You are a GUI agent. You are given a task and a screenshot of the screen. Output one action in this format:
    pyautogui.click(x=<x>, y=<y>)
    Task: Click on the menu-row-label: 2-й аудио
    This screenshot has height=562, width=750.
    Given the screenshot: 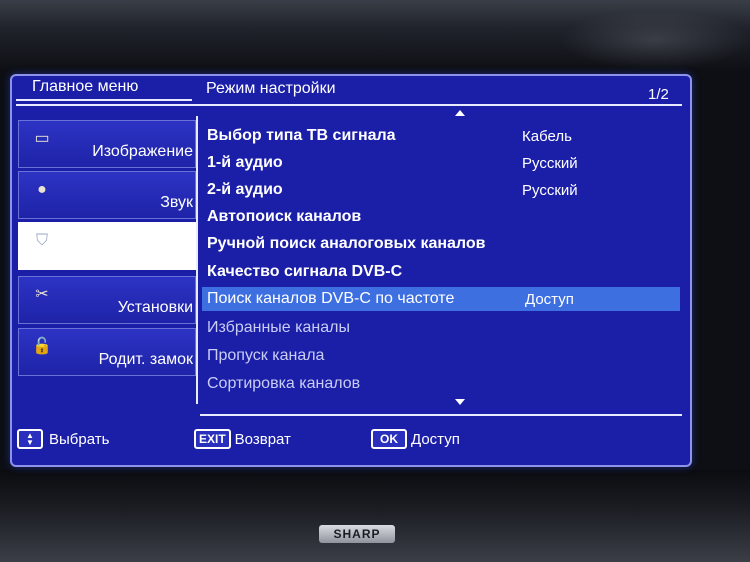 What is the action you would take?
    pyautogui.click(x=245, y=189)
    